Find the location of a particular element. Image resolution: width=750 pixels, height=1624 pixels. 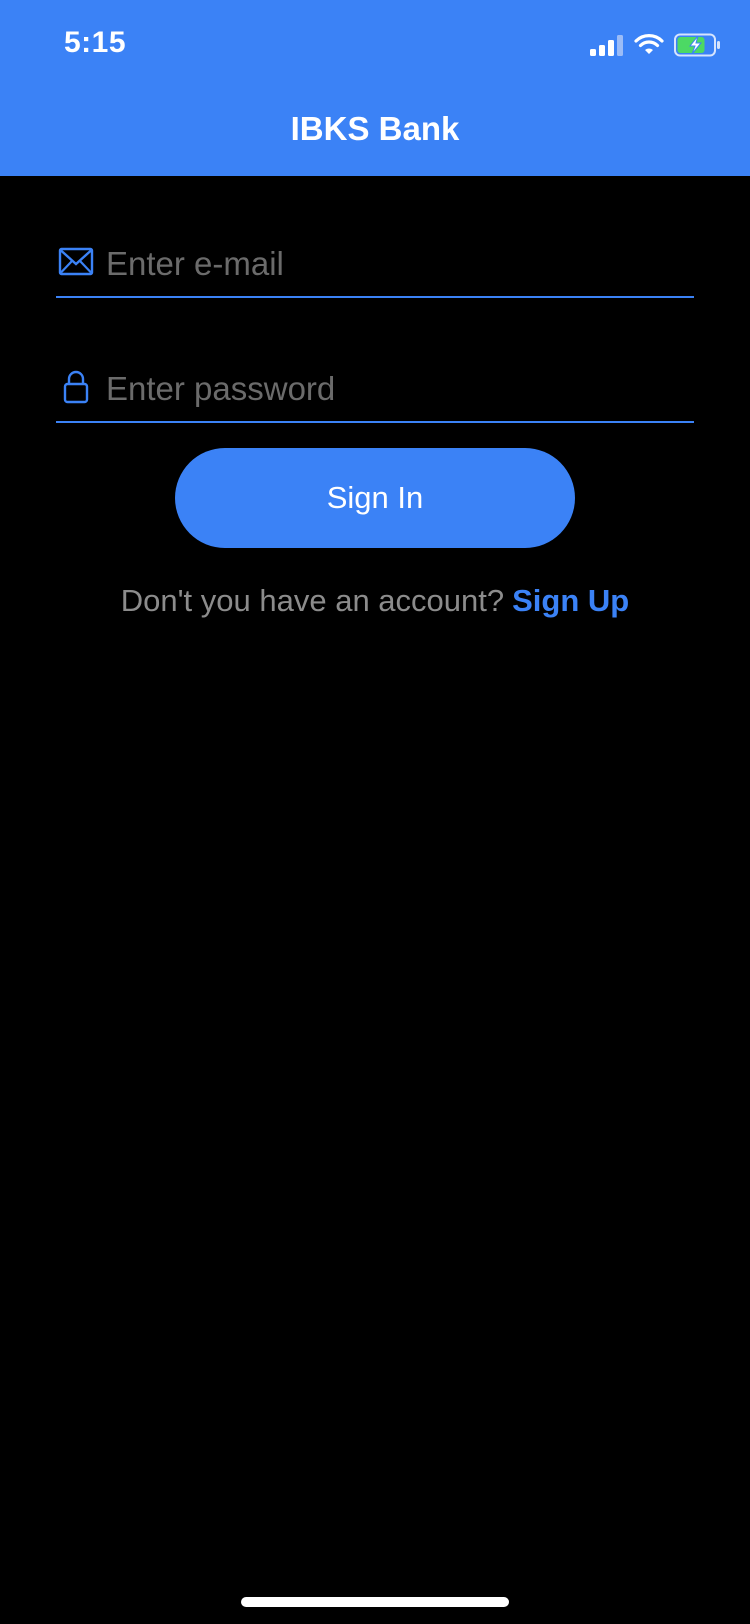

signal-icon is located at coordinates (606, 45).